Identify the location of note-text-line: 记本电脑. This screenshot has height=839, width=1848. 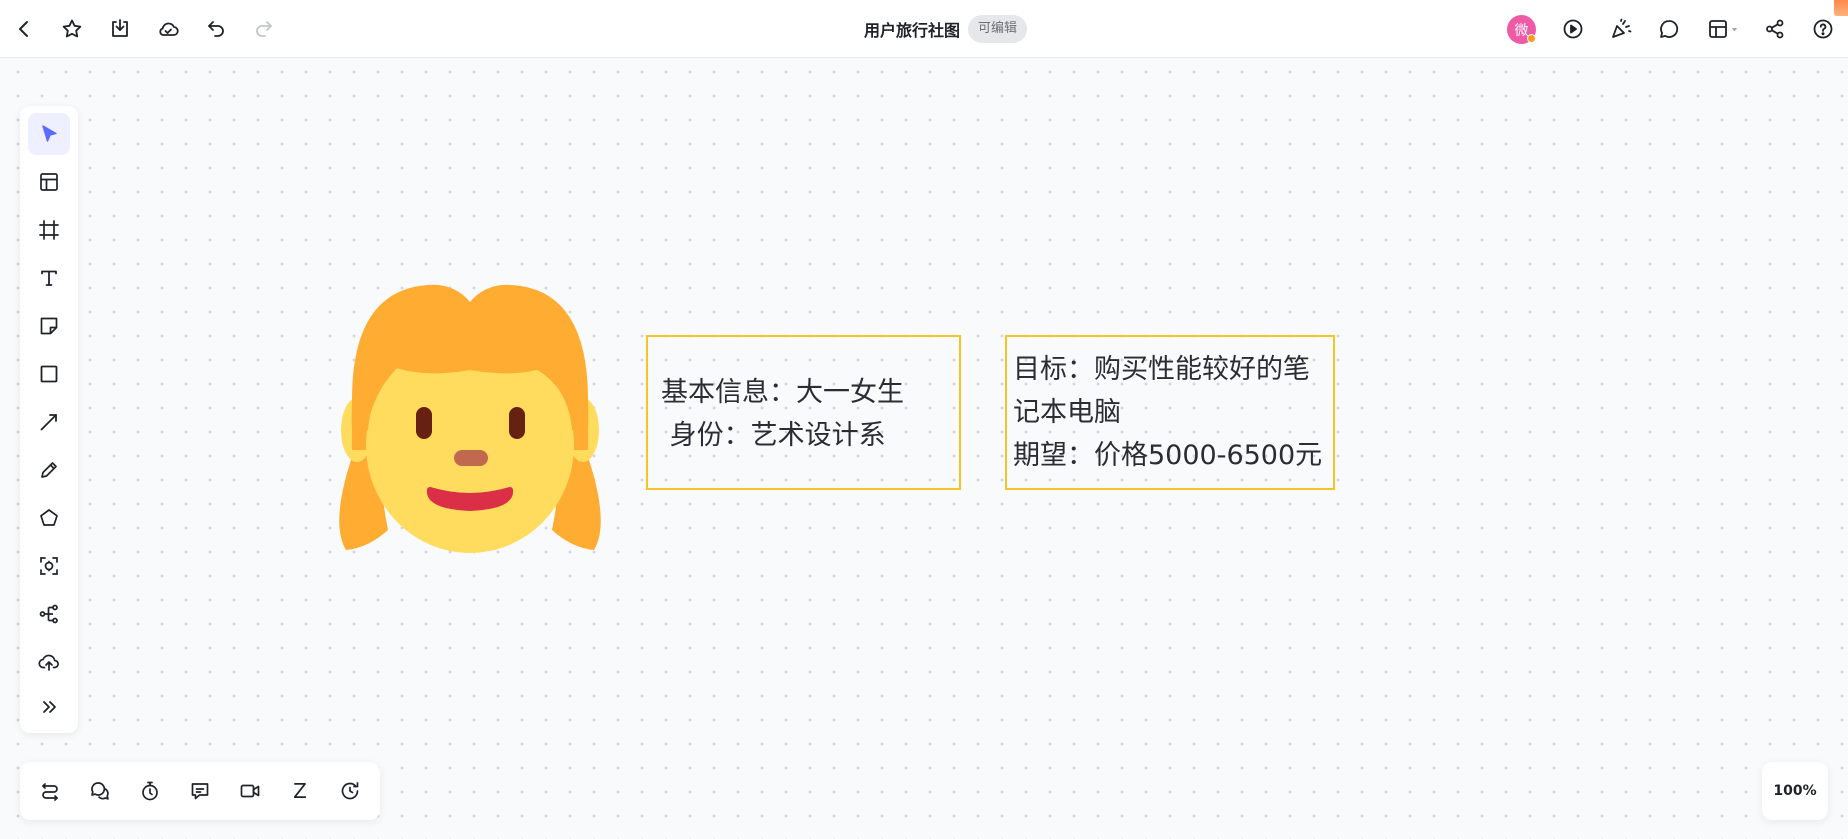
(1067, 412).